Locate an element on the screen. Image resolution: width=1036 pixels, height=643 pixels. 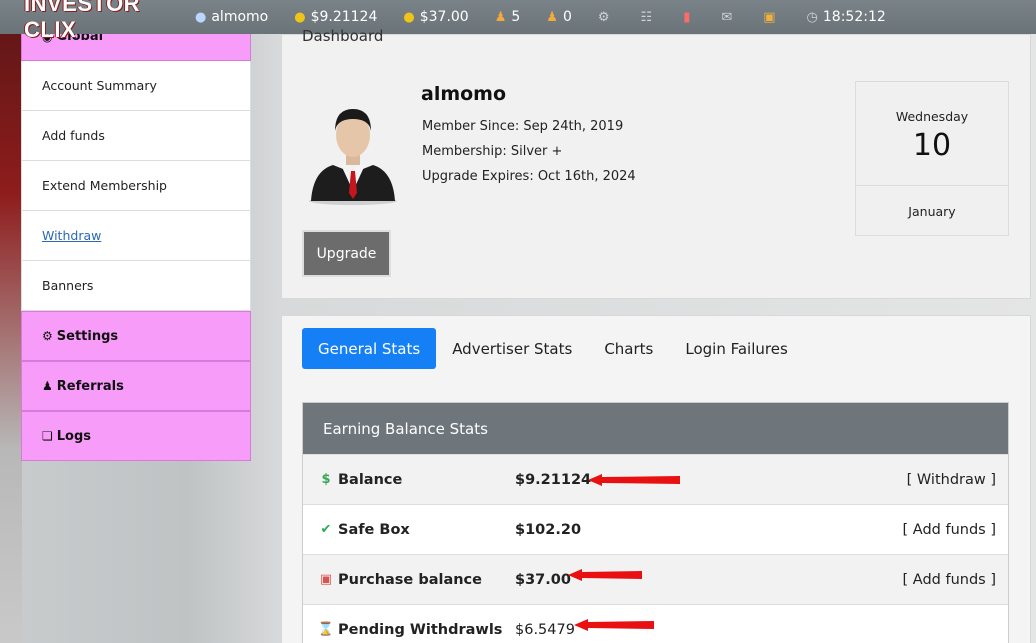
stats-row-purchase-balance: ▣ Purchase balance $37.00 [ Add funds ] is located at coordinates (655, 579).